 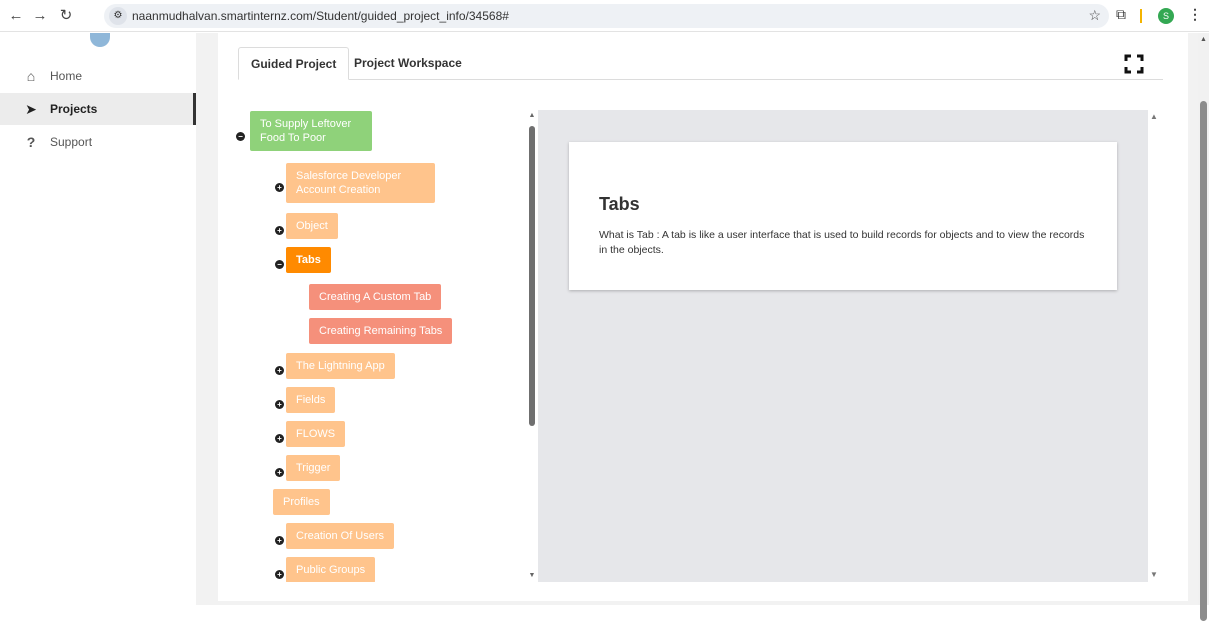 What do you see at coordinates (311, 400) in the screenshot?
I see `tree-node: Fields` at bounding box center [311, 400].